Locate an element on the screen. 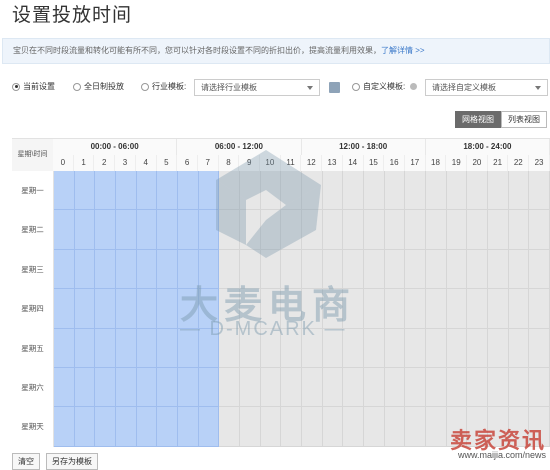 The height and width of the screenshot is (470, 550). hour-label: 13 is located at coordinates (332, 163).